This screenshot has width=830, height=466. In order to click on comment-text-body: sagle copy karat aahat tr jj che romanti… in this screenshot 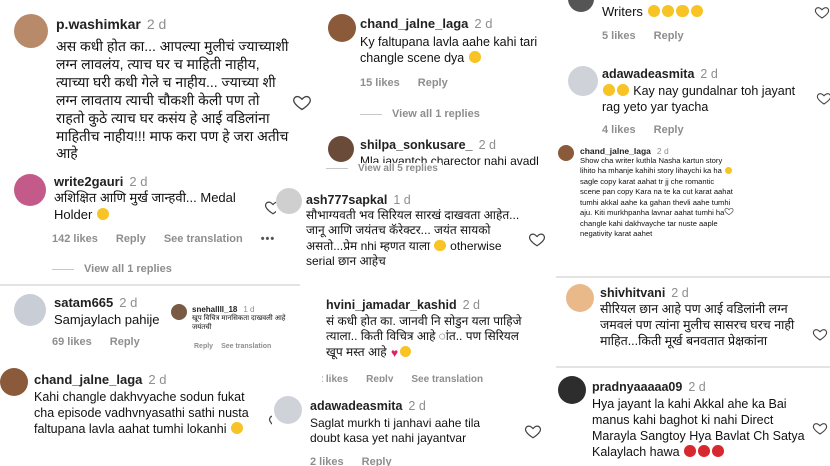, I will do `click(656, 207)`.